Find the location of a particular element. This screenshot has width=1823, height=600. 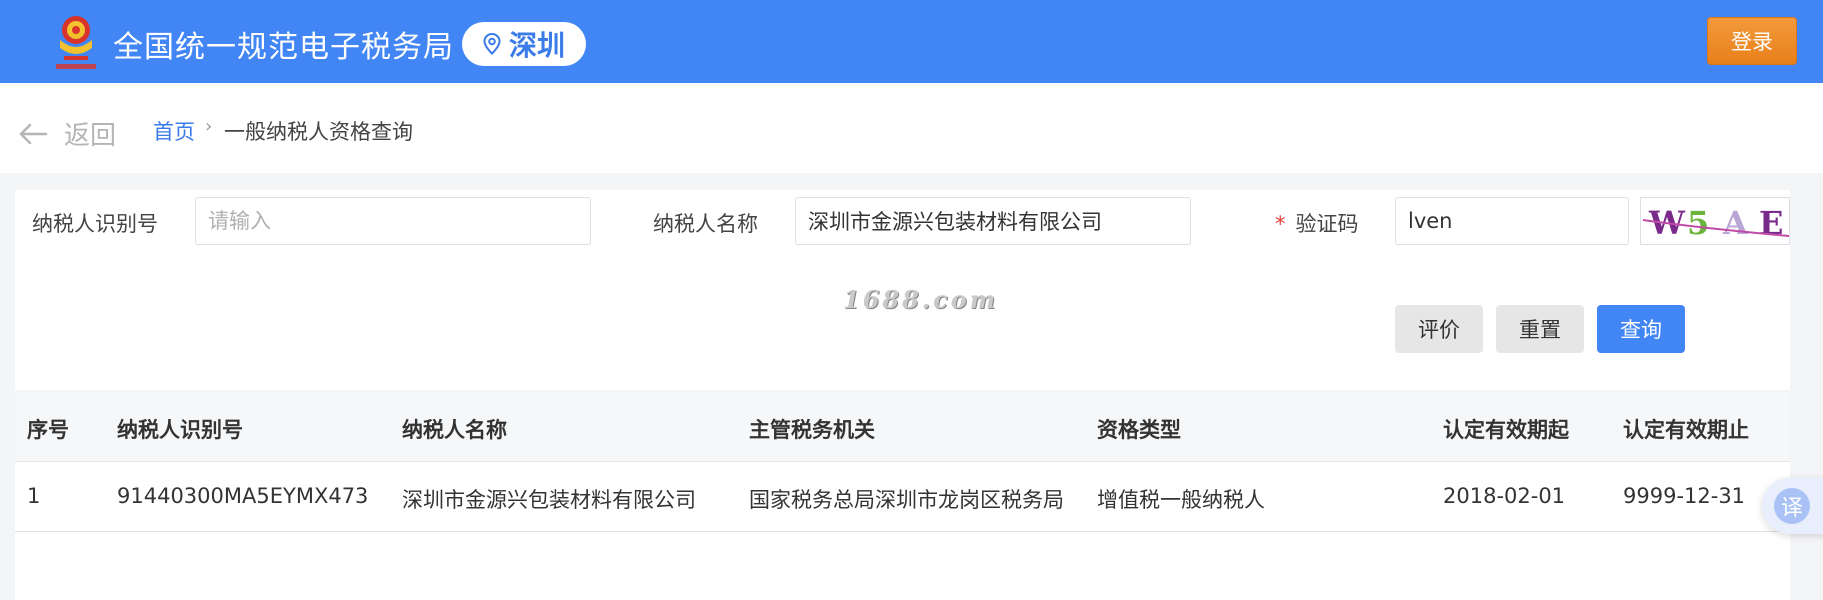

city-name: 深圳 is located at coordinates (536, 45).